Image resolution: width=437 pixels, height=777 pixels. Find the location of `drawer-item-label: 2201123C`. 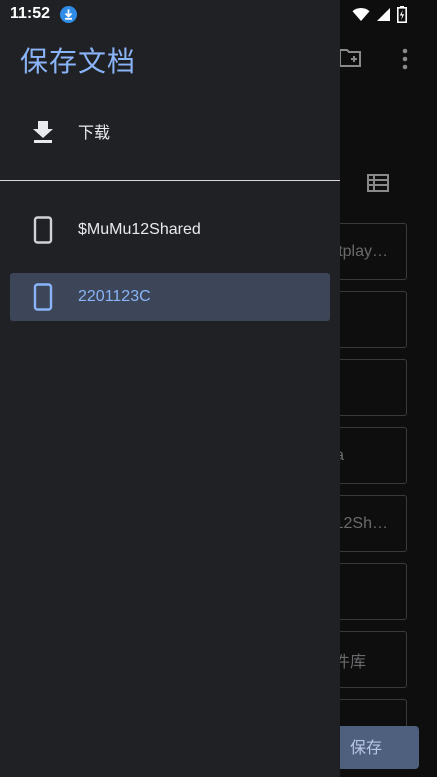

drawer-item-label: 2201123C is located at coordinates (114, 296).